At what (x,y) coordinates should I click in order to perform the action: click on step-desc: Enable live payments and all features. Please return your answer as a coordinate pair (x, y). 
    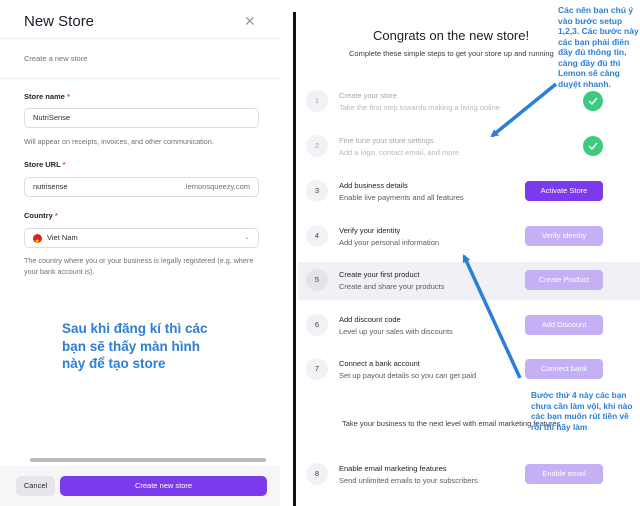
    Looking at the image, I should click on (401, 197).